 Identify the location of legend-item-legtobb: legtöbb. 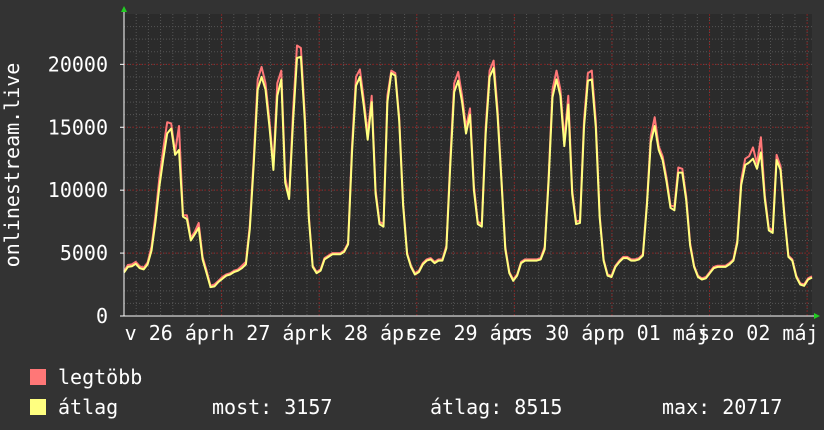
(86, 377).